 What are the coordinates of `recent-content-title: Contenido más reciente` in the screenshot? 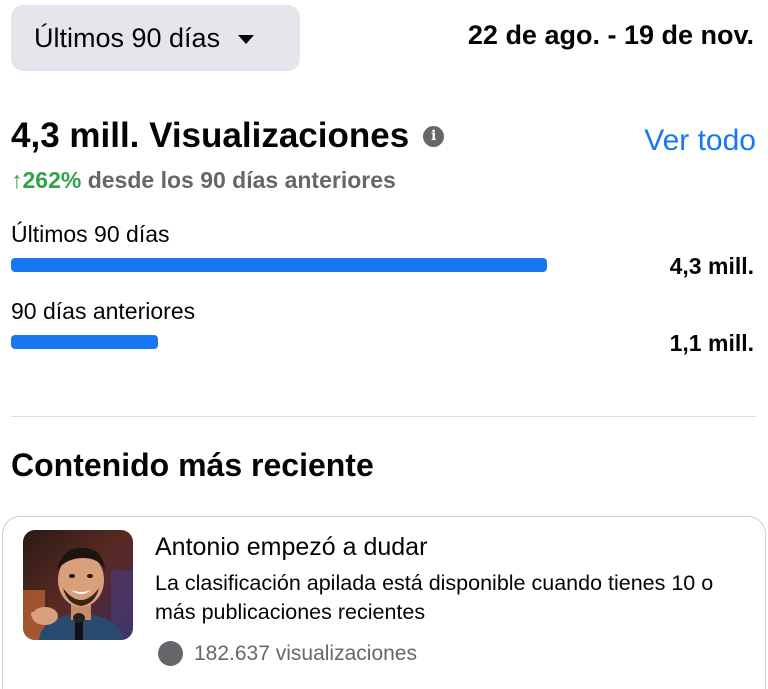 It's located at (192, 465).